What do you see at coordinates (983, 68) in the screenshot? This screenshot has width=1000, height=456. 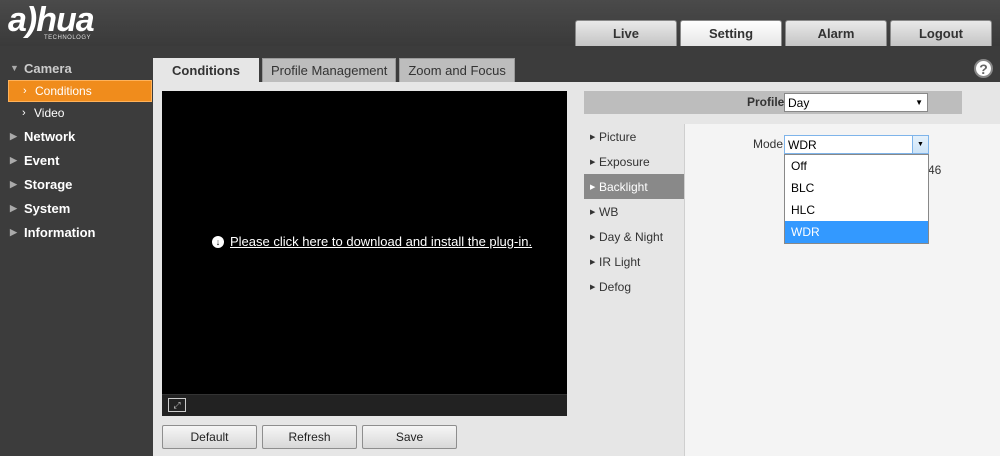 I see `help-icon: ?` at bounding box center [983, 68].